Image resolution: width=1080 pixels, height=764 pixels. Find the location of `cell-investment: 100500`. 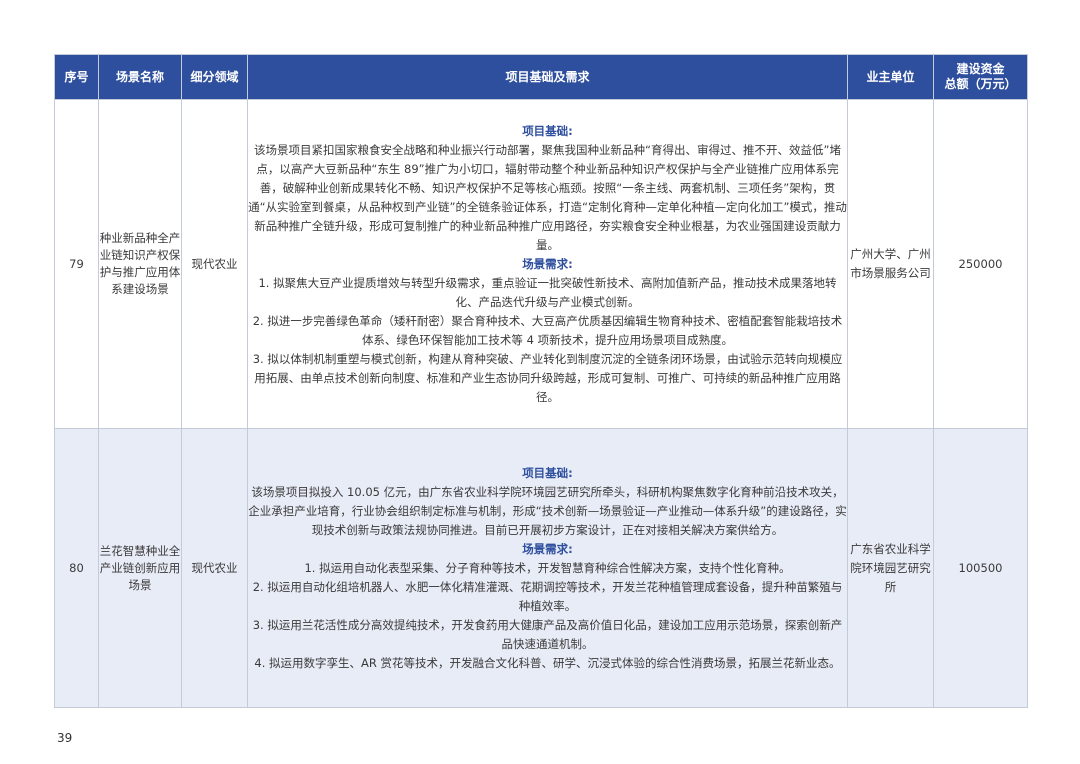

cell-investment: 100500 is located at coordinates (980, 568).